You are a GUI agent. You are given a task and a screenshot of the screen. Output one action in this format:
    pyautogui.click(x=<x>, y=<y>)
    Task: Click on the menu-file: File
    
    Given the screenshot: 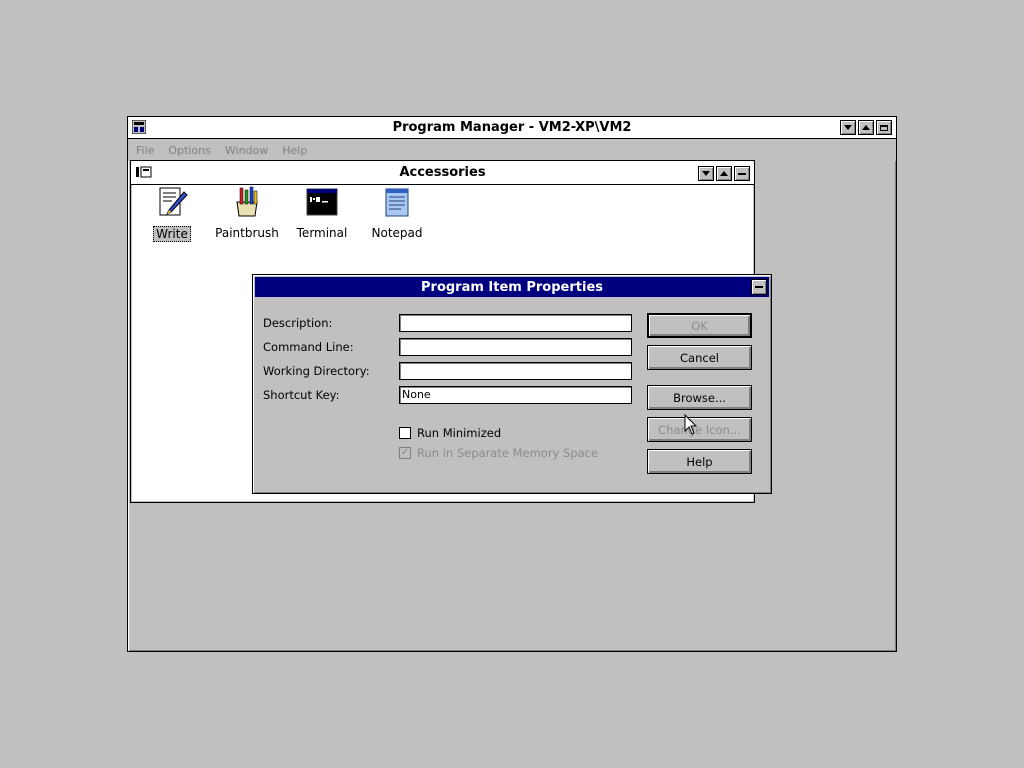 What is the action you would take?
    pyautogui.click(x=145, y=150)
    